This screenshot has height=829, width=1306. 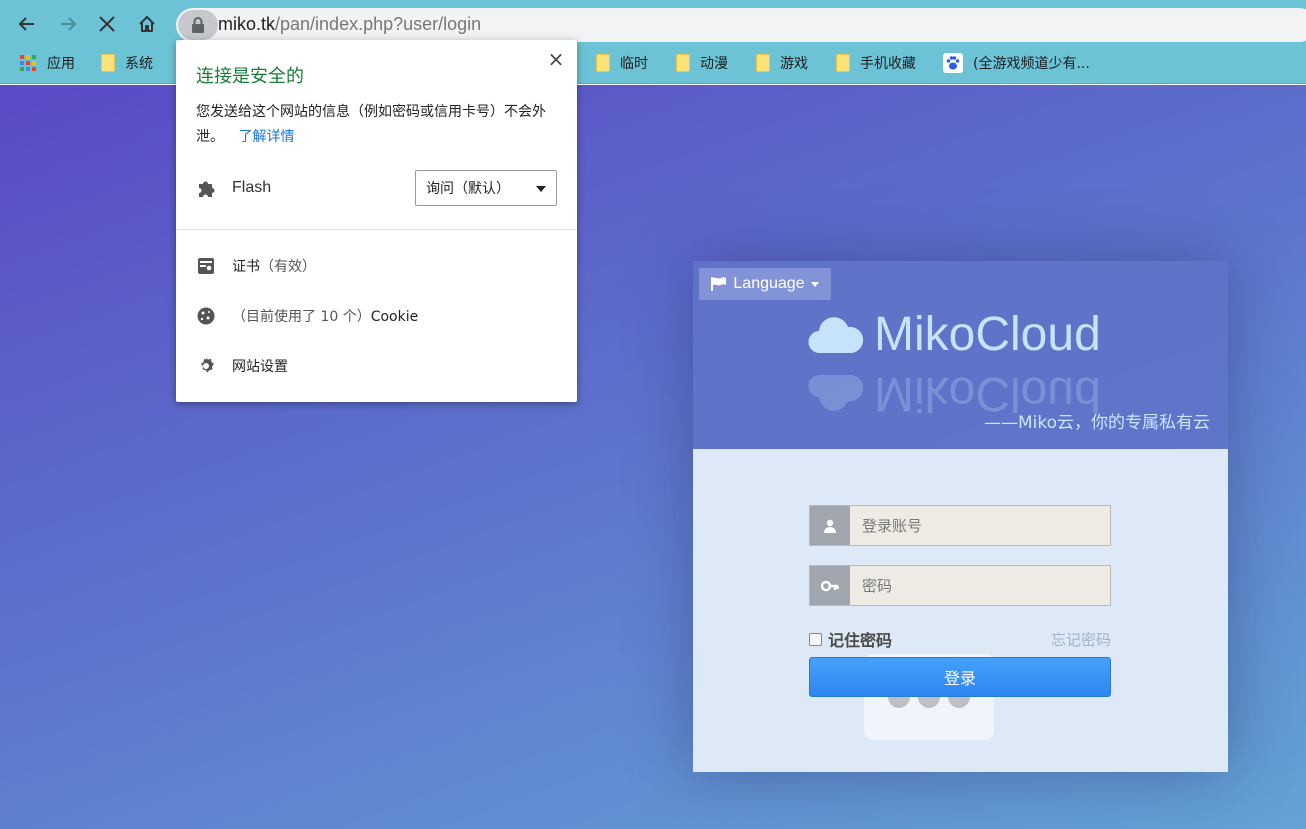 I want to click on back-button, so click(x=27, y=24).